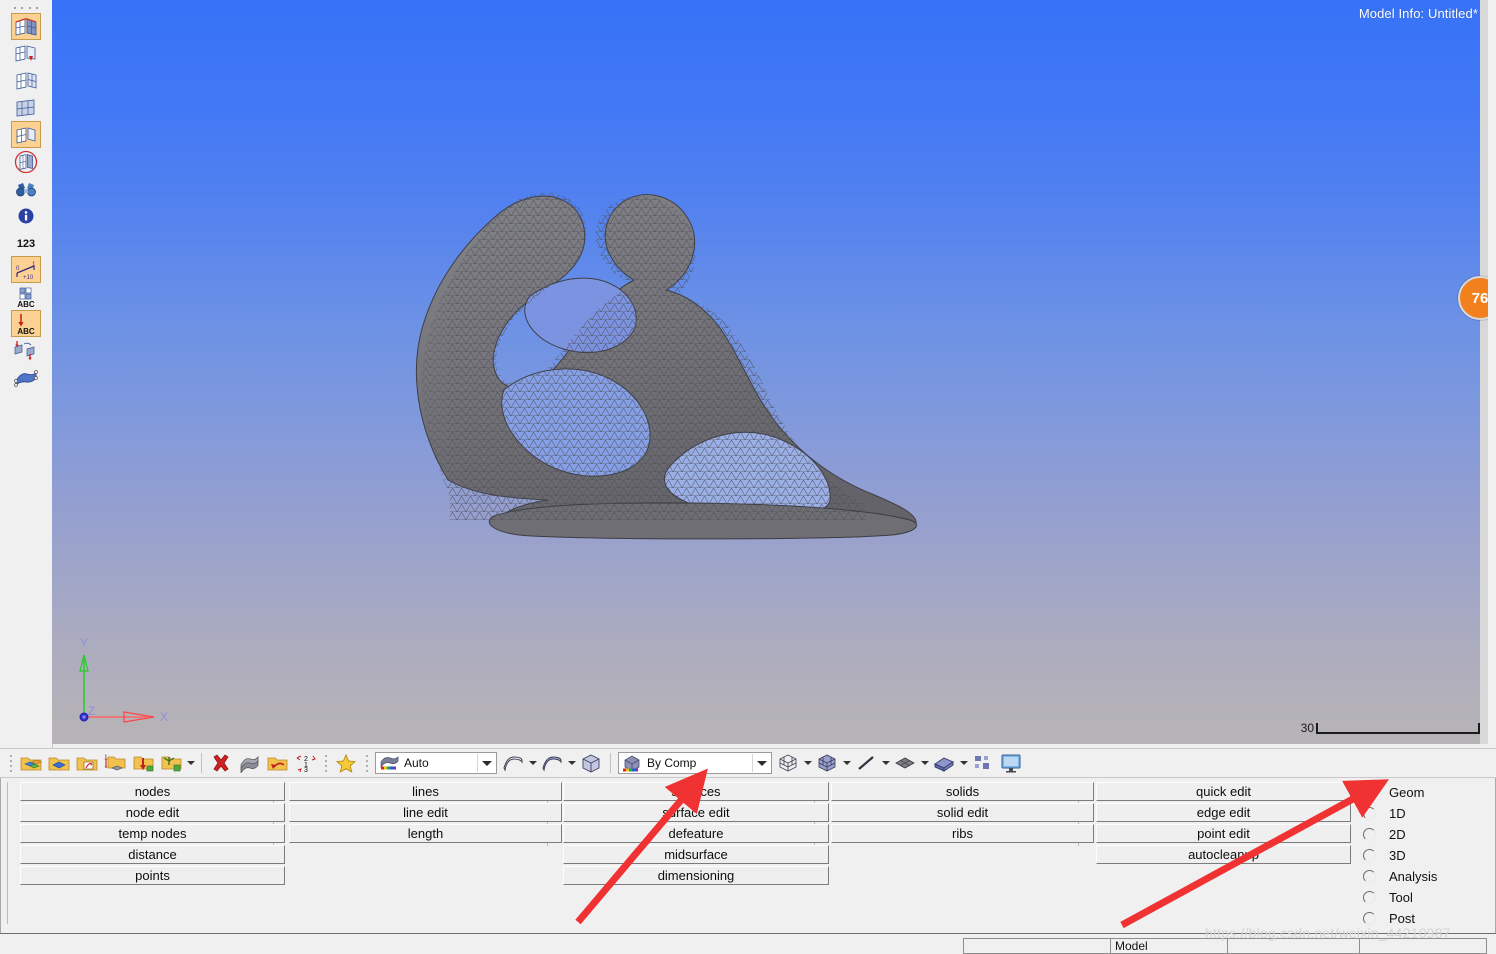  What do you see at coordinates (761, 763) in the screenshot?
I see `by-comp-chevron-down-icon` at bounding box center [761, 763].